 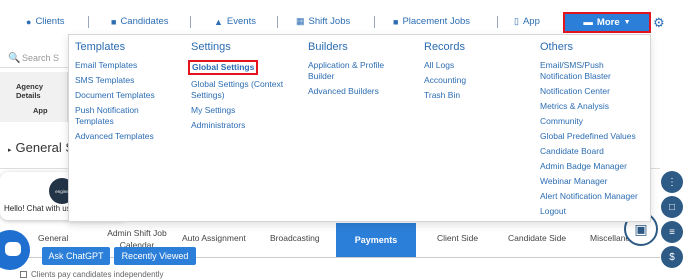 I want to click on side-panel: Agency Details App, so click(x=34, y=97).